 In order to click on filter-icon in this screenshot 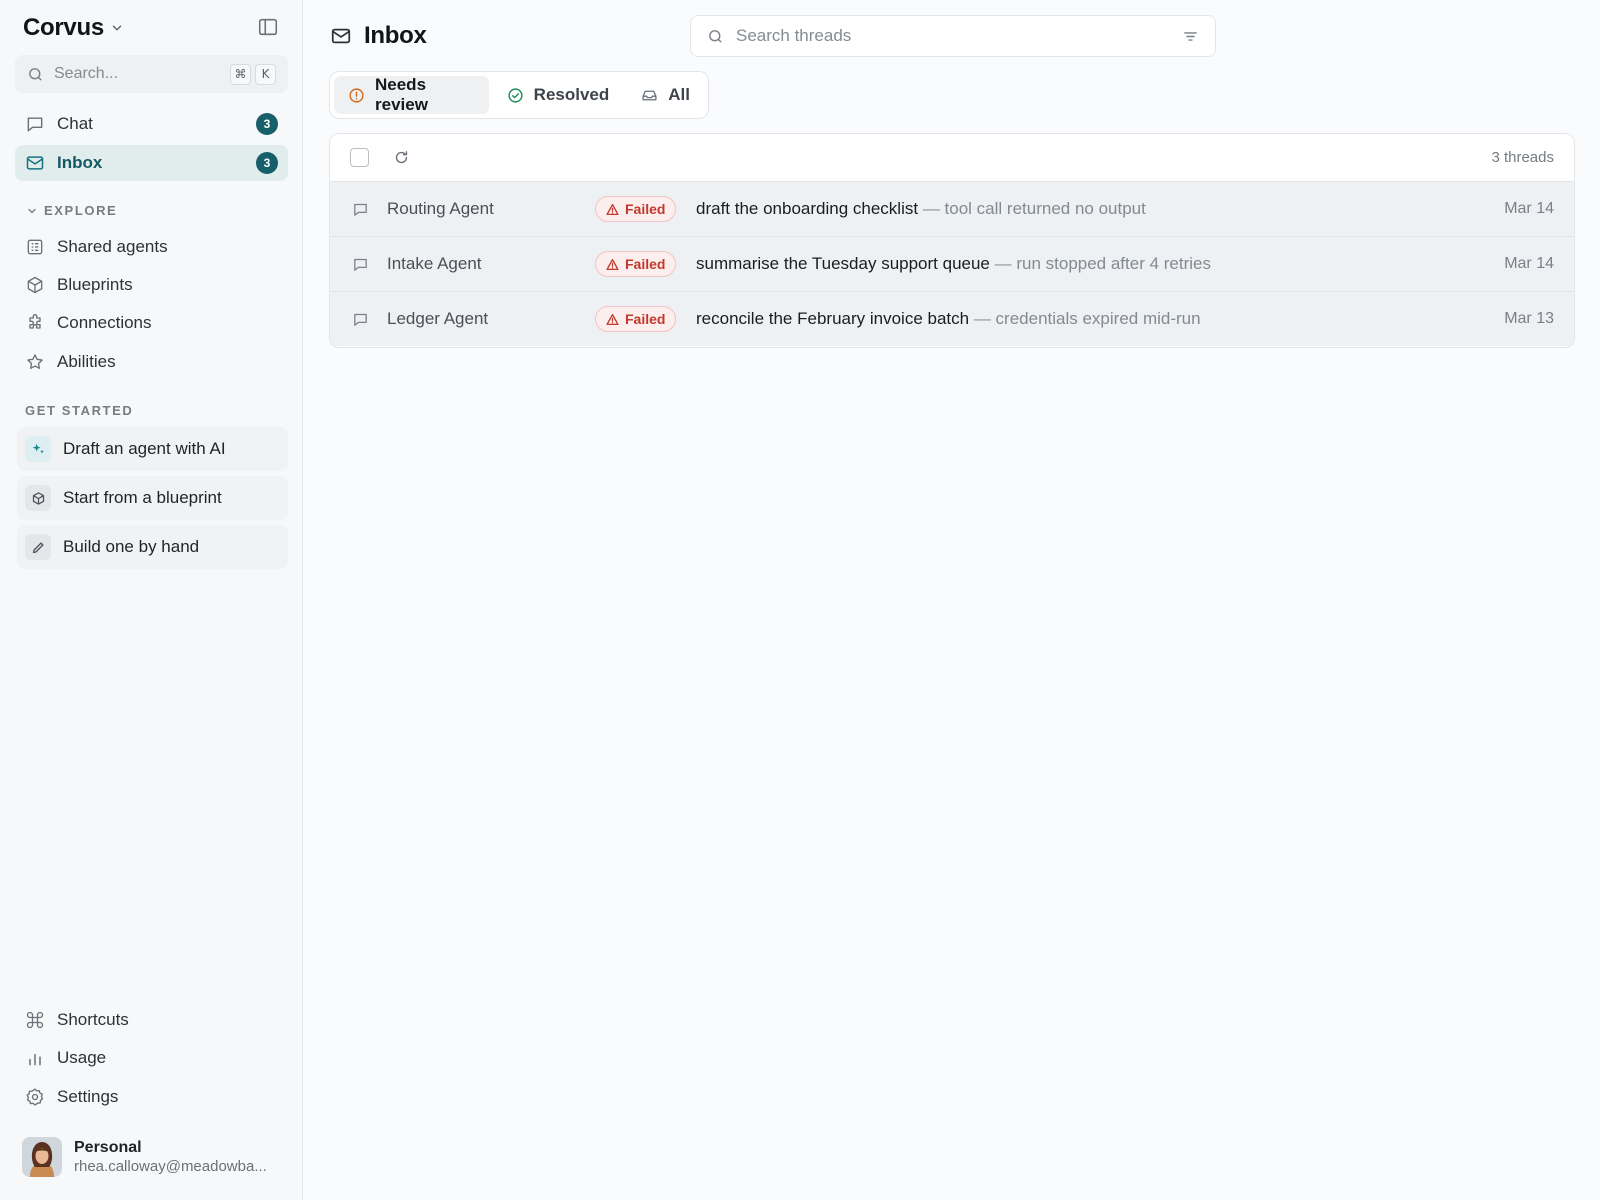, I will do `click(1190, 36)`.